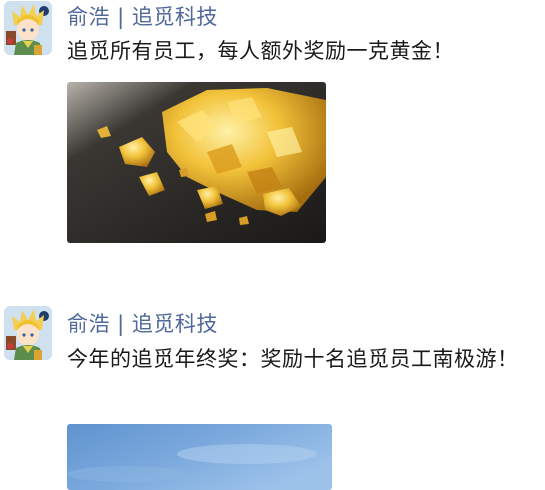  What do you see at coordinates (199, 457) in the screenshot?
I see `post-image-sky` at bounding box center [199, 457].